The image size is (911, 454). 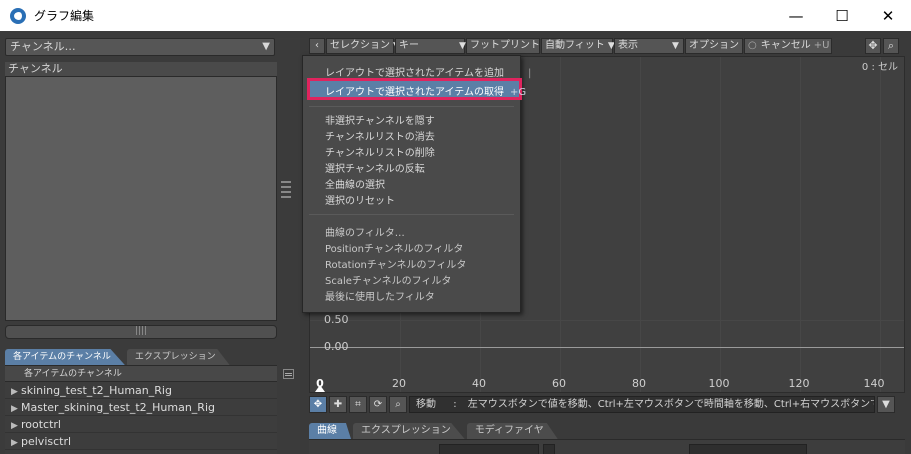 I want to click on x-tick-label: 20, so click(x=399, y=383).